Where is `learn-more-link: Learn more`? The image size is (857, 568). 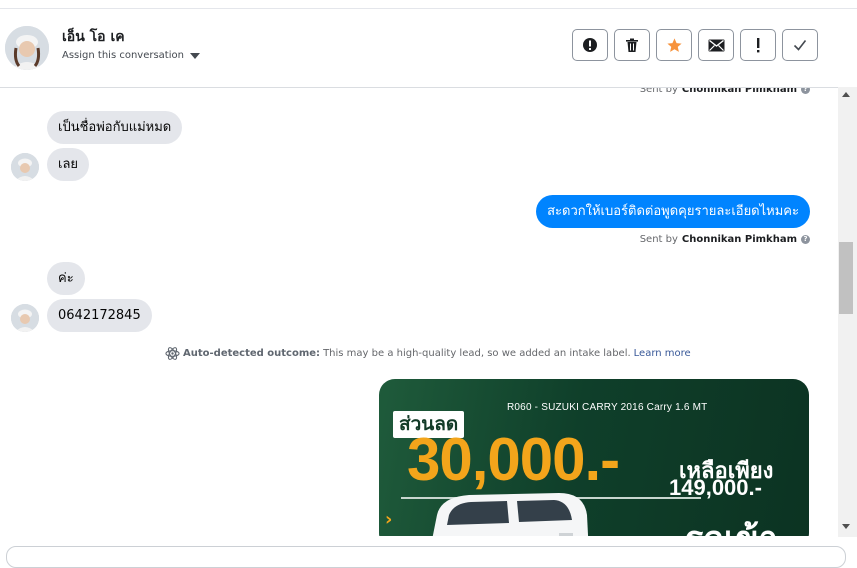
learn-more-link: Learn more is located at coordinates (662, 353).